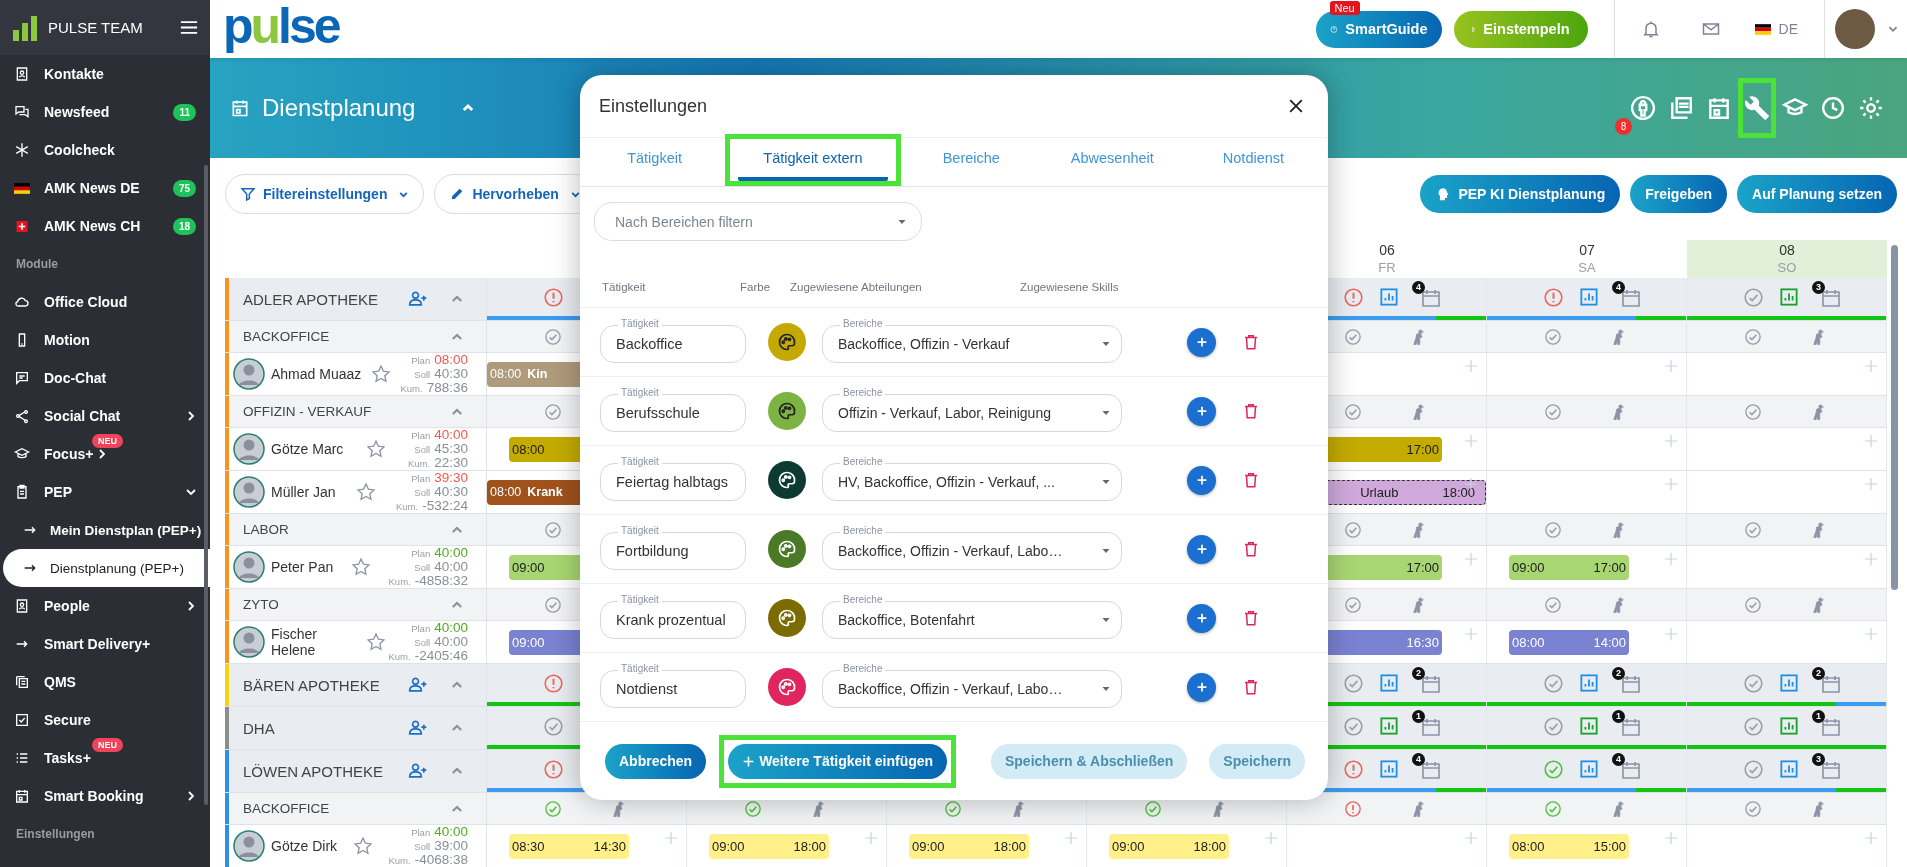  What do you see at coordinates (1569, 567) in the screenshot?
I see `shift-bar: 09:00 17:00` at bounding box center [1569, 567].